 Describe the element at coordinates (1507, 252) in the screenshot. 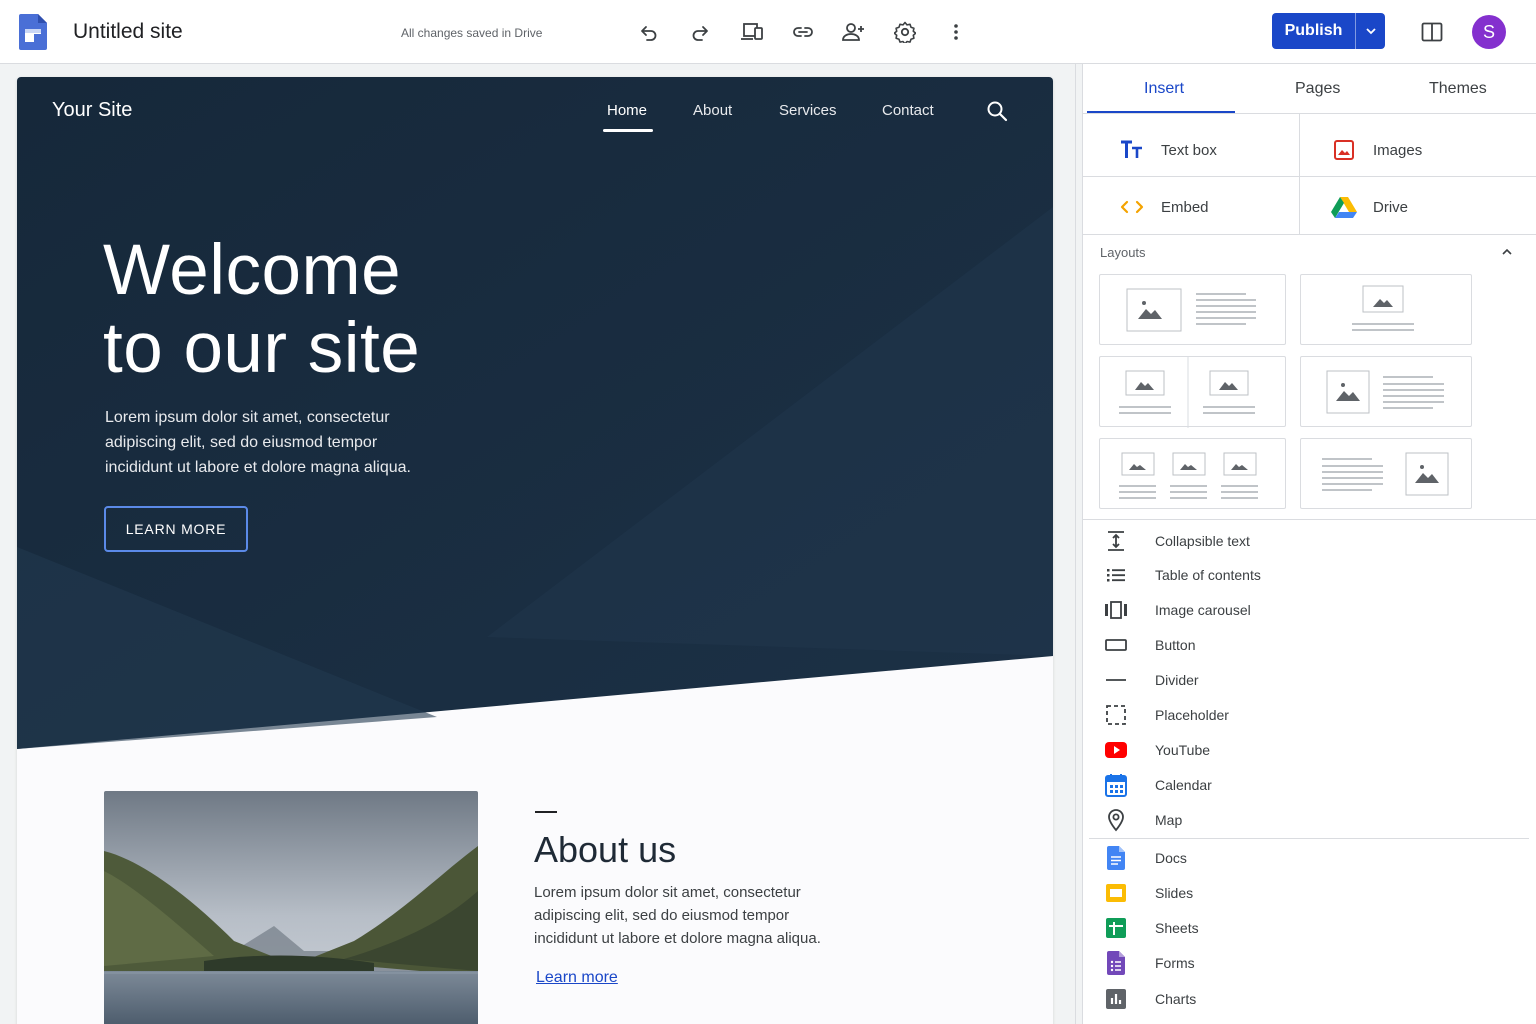

I see `chevron-up-icon` at that location.